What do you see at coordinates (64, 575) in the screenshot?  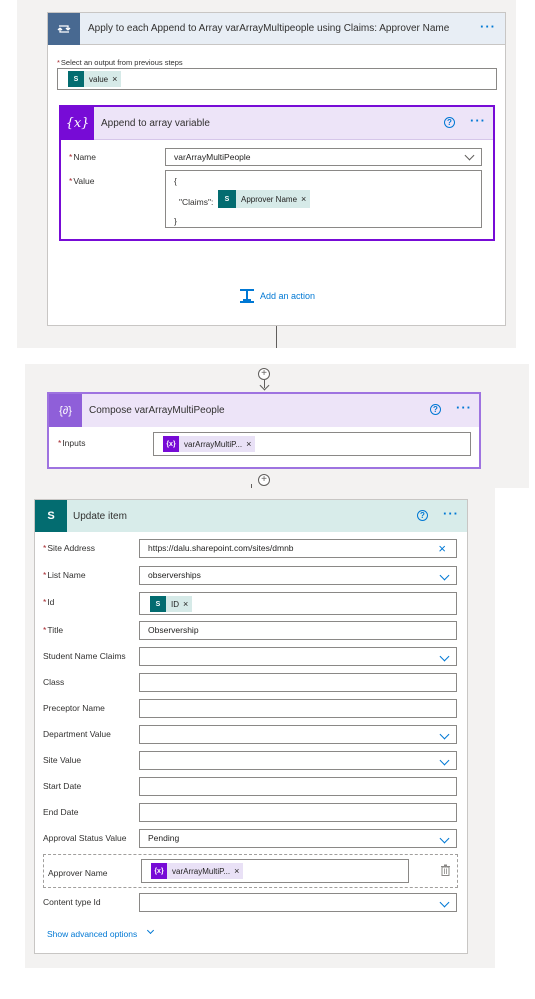 I see `list-name-label: *List Name` at bounding box center [64, 575].